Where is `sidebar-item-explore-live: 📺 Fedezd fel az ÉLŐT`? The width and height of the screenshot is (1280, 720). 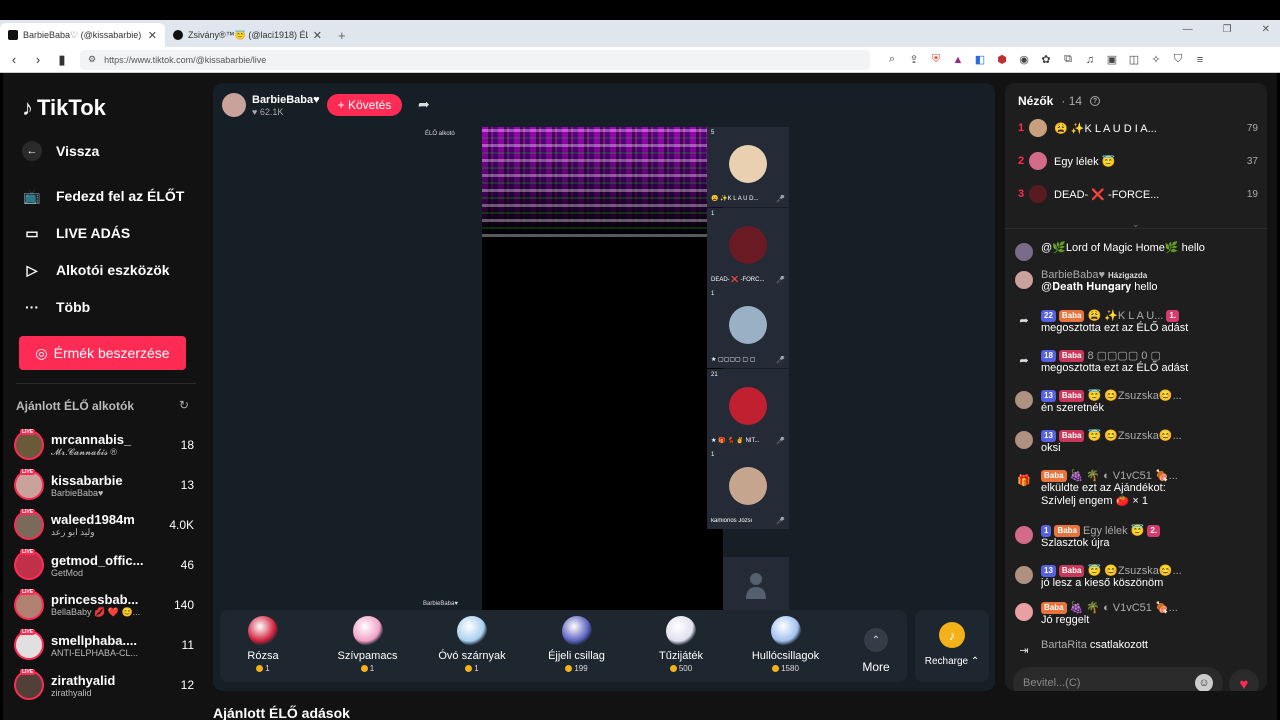
sidebar-item-explore-live: 📺 Fedezd fel az ÉLŐT is located at coordinates (103, 196).